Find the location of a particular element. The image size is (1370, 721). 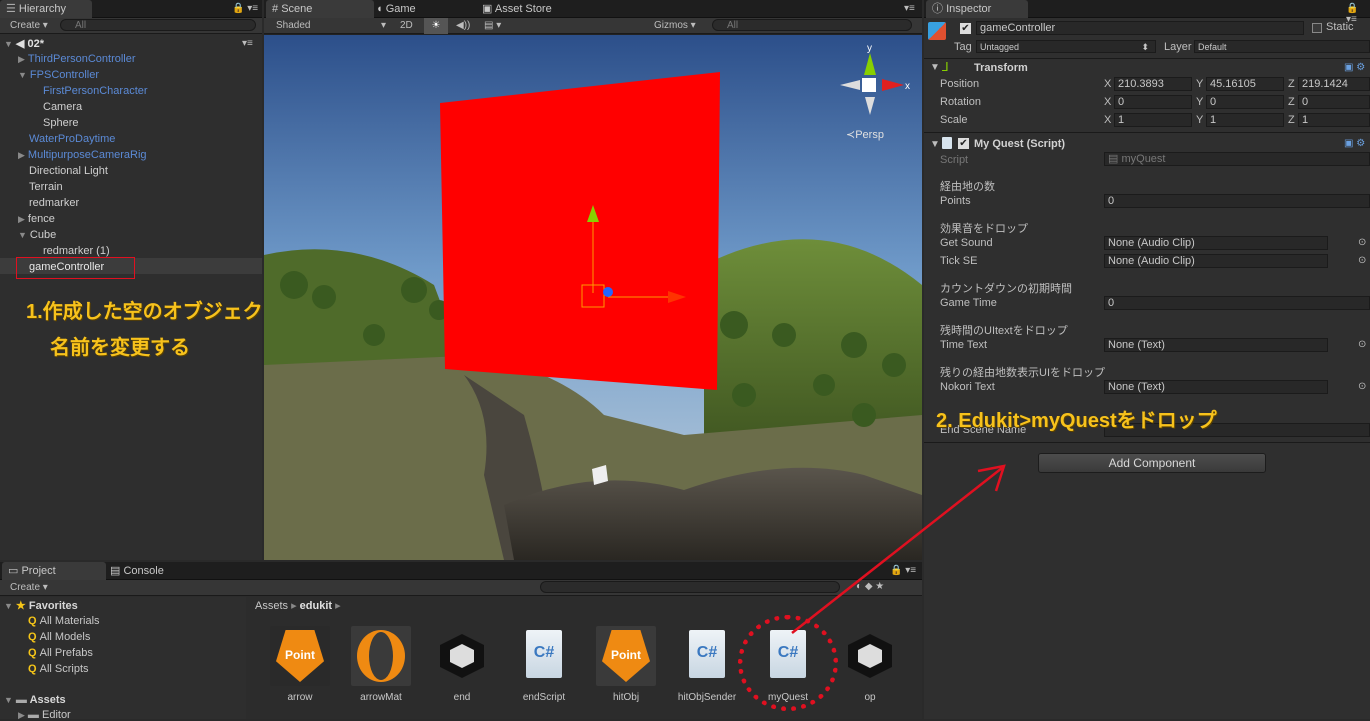

tree-item-gamecontroller: gameController is located at coordinates (66, 267).